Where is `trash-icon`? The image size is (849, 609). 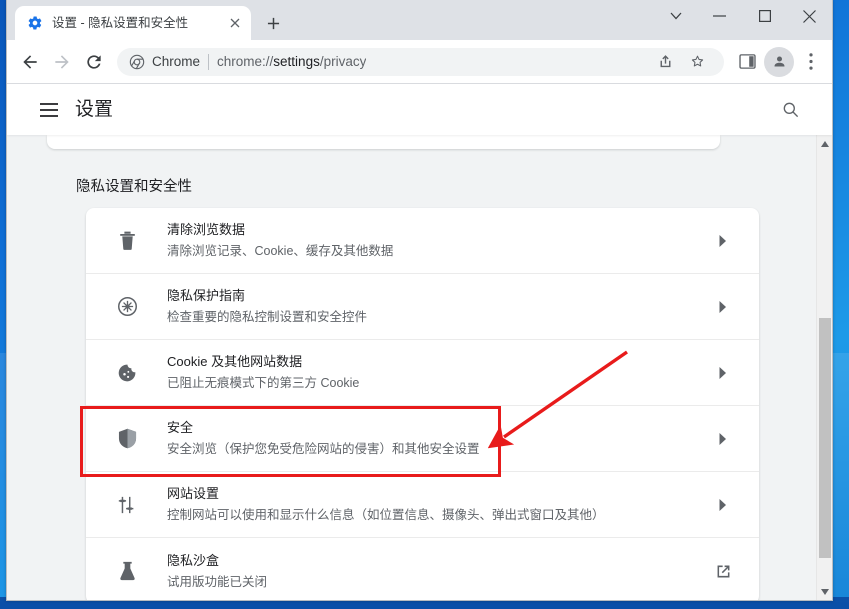 trash-icon is located at coordinates (127, 241).